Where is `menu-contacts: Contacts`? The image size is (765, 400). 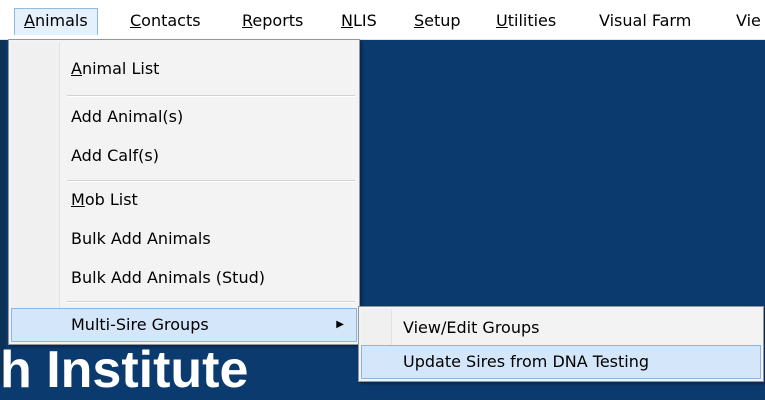 menu-contacts: Contacts is located at coordinates (165, 21).